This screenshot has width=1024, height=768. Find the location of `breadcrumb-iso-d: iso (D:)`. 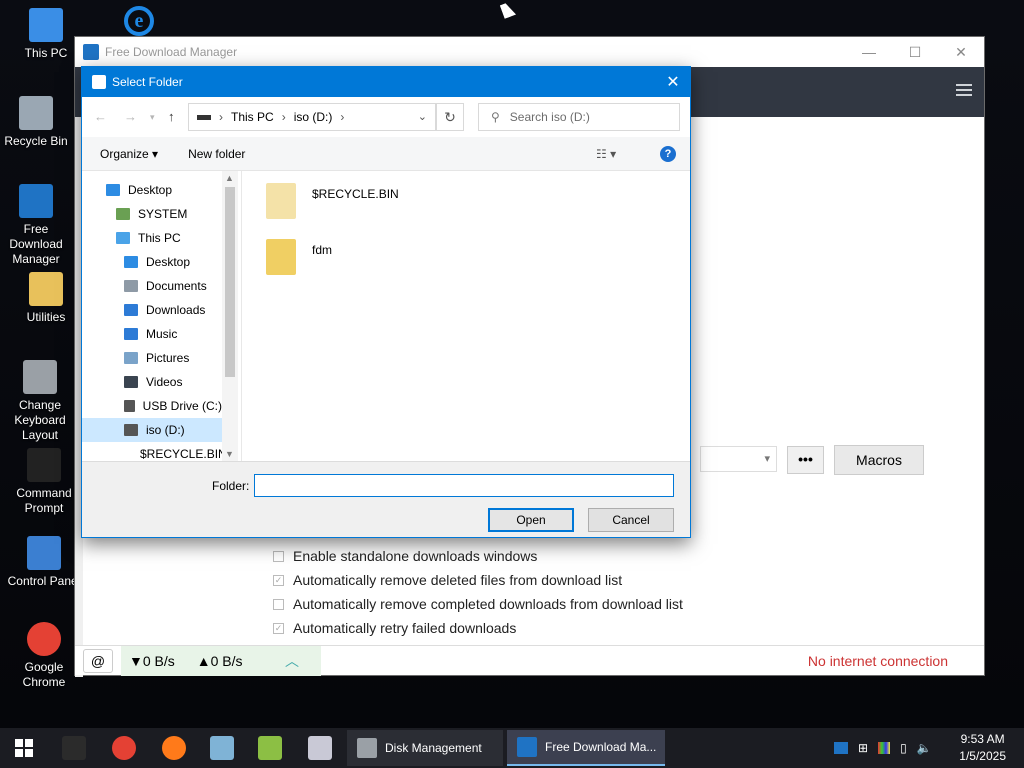

breadcrumb-iso-d: iso (D:) is located at coordinates (313, 117).